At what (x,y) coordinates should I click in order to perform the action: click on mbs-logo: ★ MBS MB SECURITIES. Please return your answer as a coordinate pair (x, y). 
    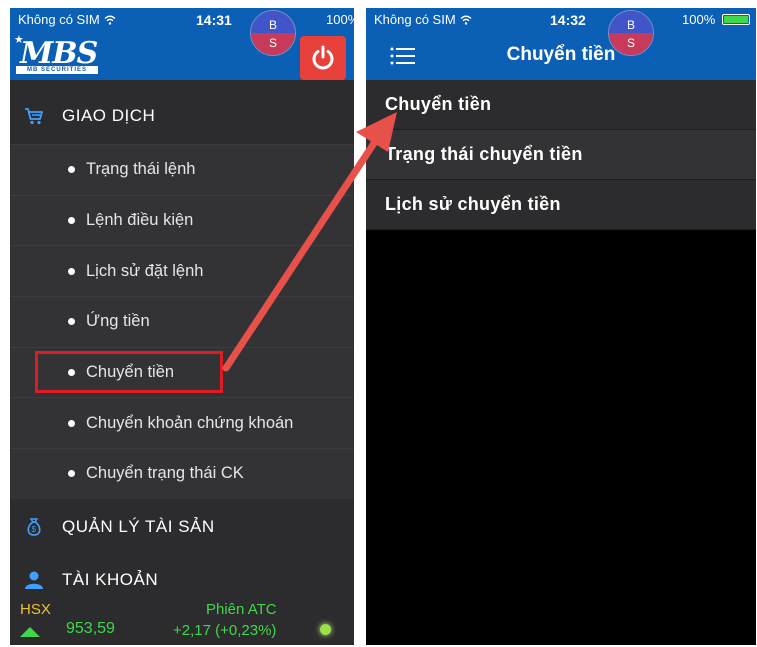
    Looking at the image, I should click on (56, 54).